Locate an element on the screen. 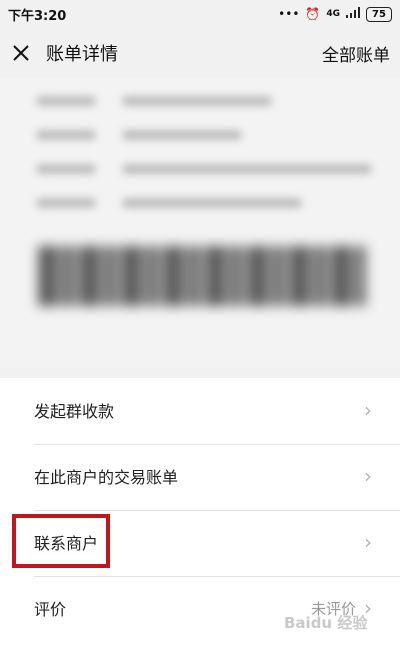 This screenshot has height=656, width=400. status-icons: ••• ⏰ 4G 75 is located at coordinates (335, 14).